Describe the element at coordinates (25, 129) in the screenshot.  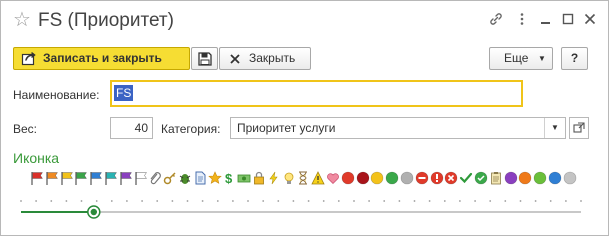
I see `weight-label: Вес:` at that location.